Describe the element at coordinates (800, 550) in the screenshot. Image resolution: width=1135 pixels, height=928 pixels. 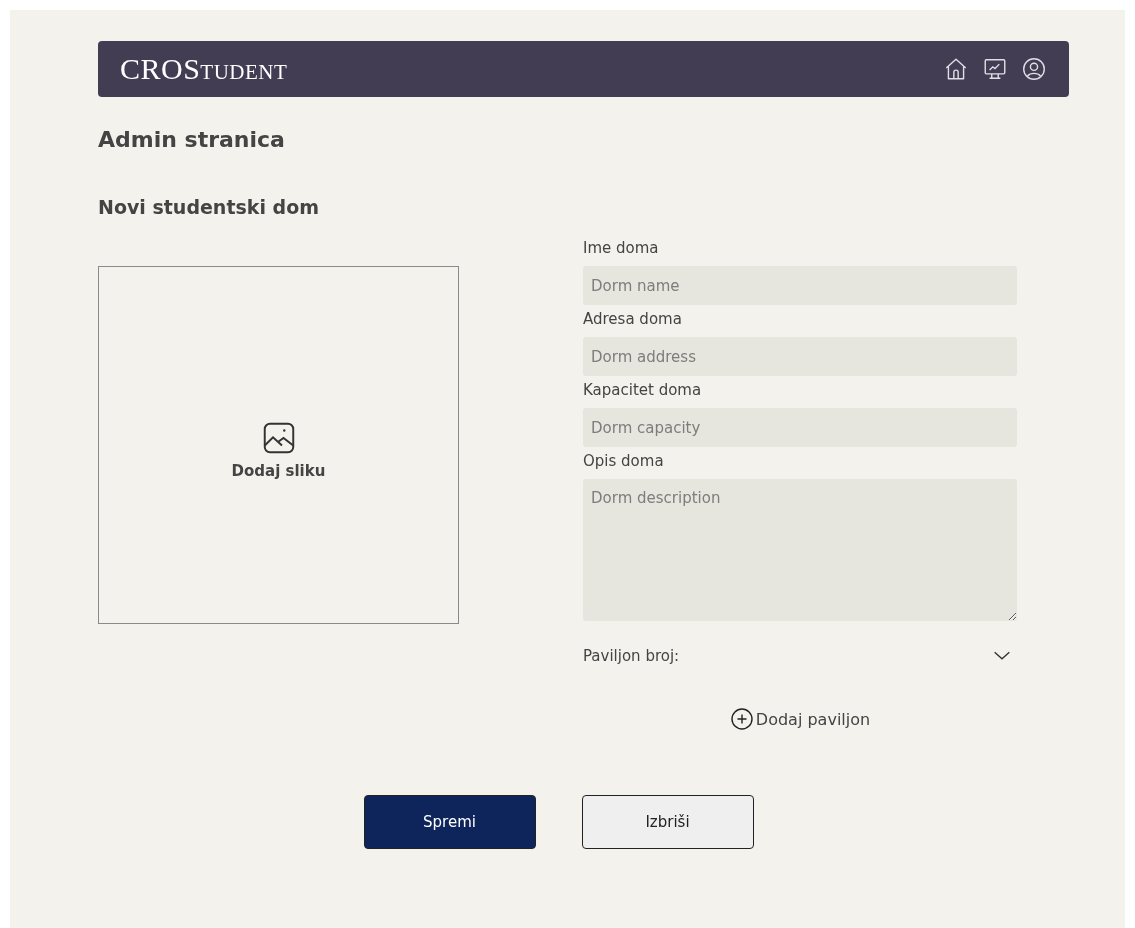
I see `text-area: Dorm description` at that location.